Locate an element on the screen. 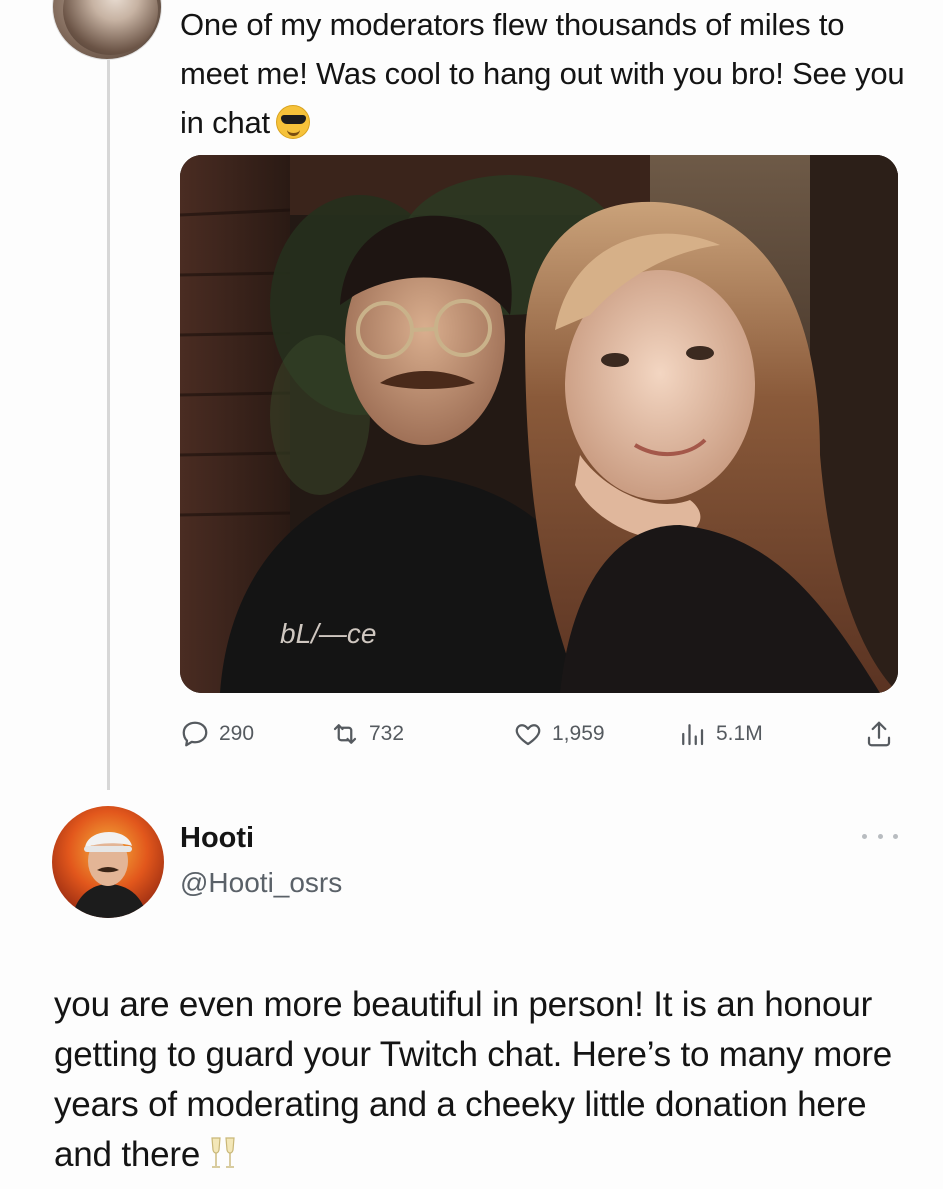  like-count: 1,959 is located at coordinates (578, 733).